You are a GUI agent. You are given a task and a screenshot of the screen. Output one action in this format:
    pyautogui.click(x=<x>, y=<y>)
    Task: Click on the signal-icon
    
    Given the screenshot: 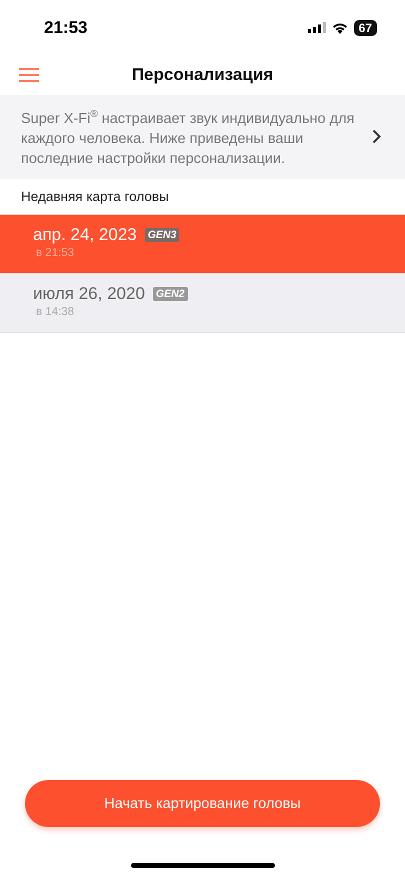 What is the action you would take?
    pyautogui.click(x=317, y=27)
    